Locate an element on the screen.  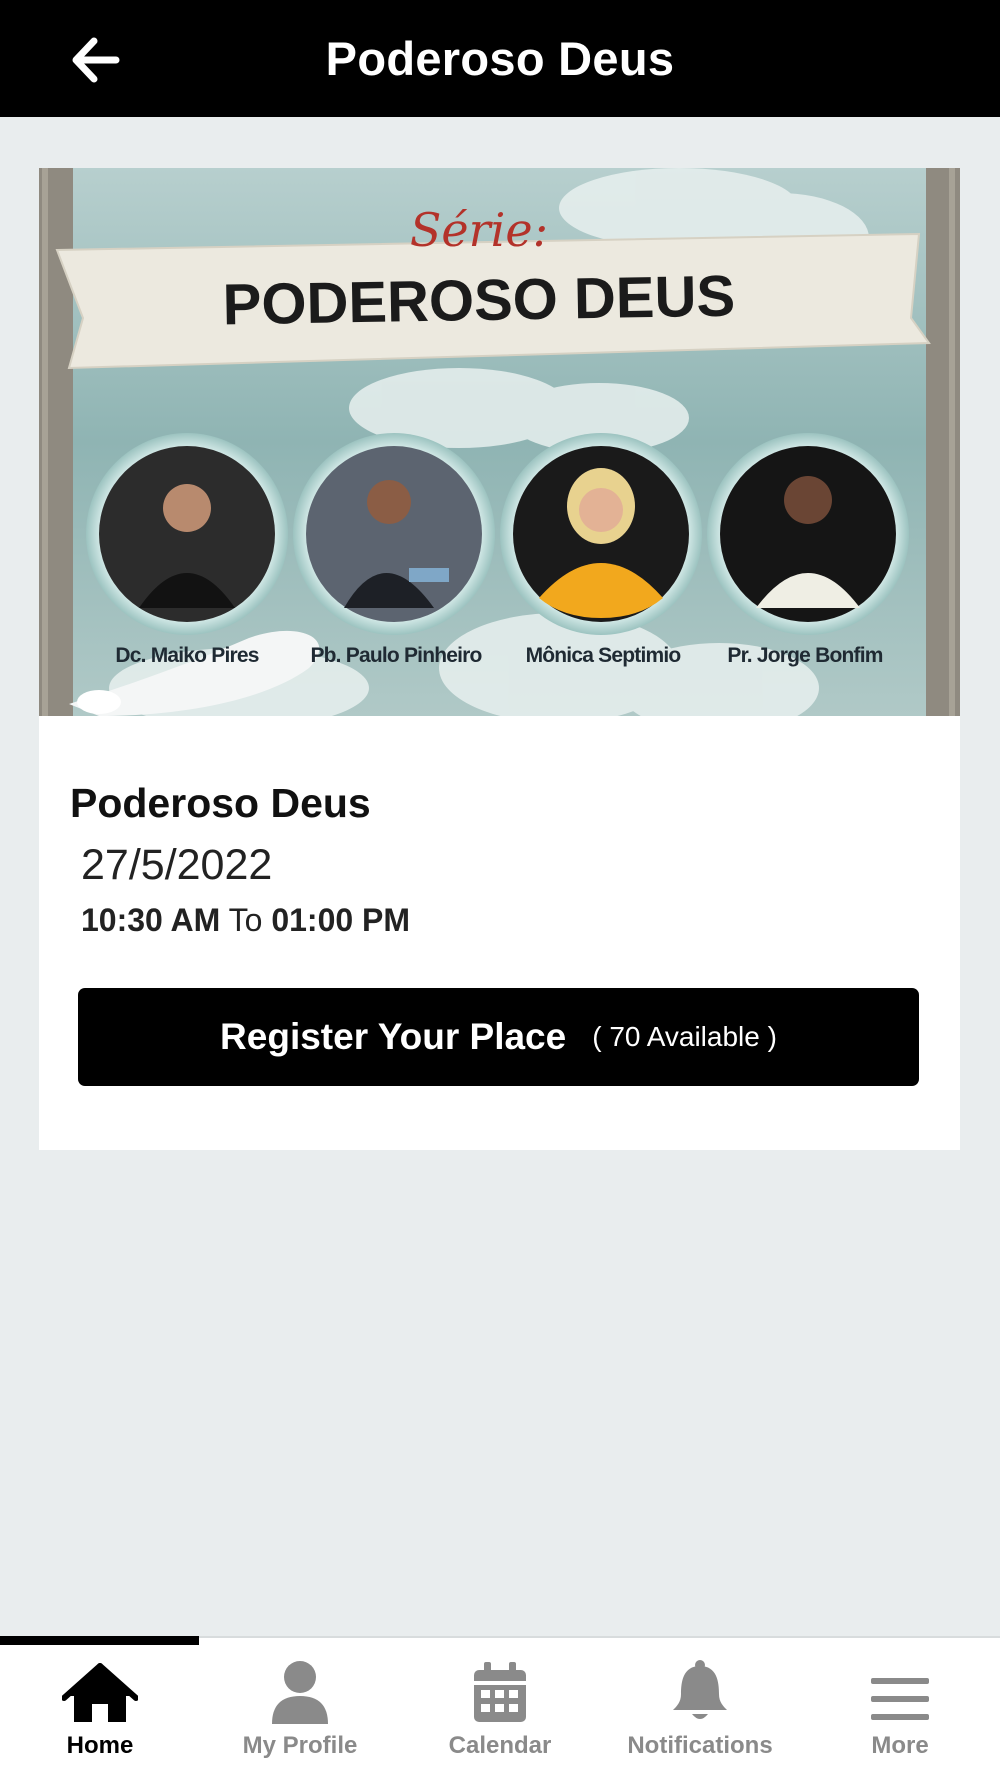
home-icon is located at coordinates (100, 1692).